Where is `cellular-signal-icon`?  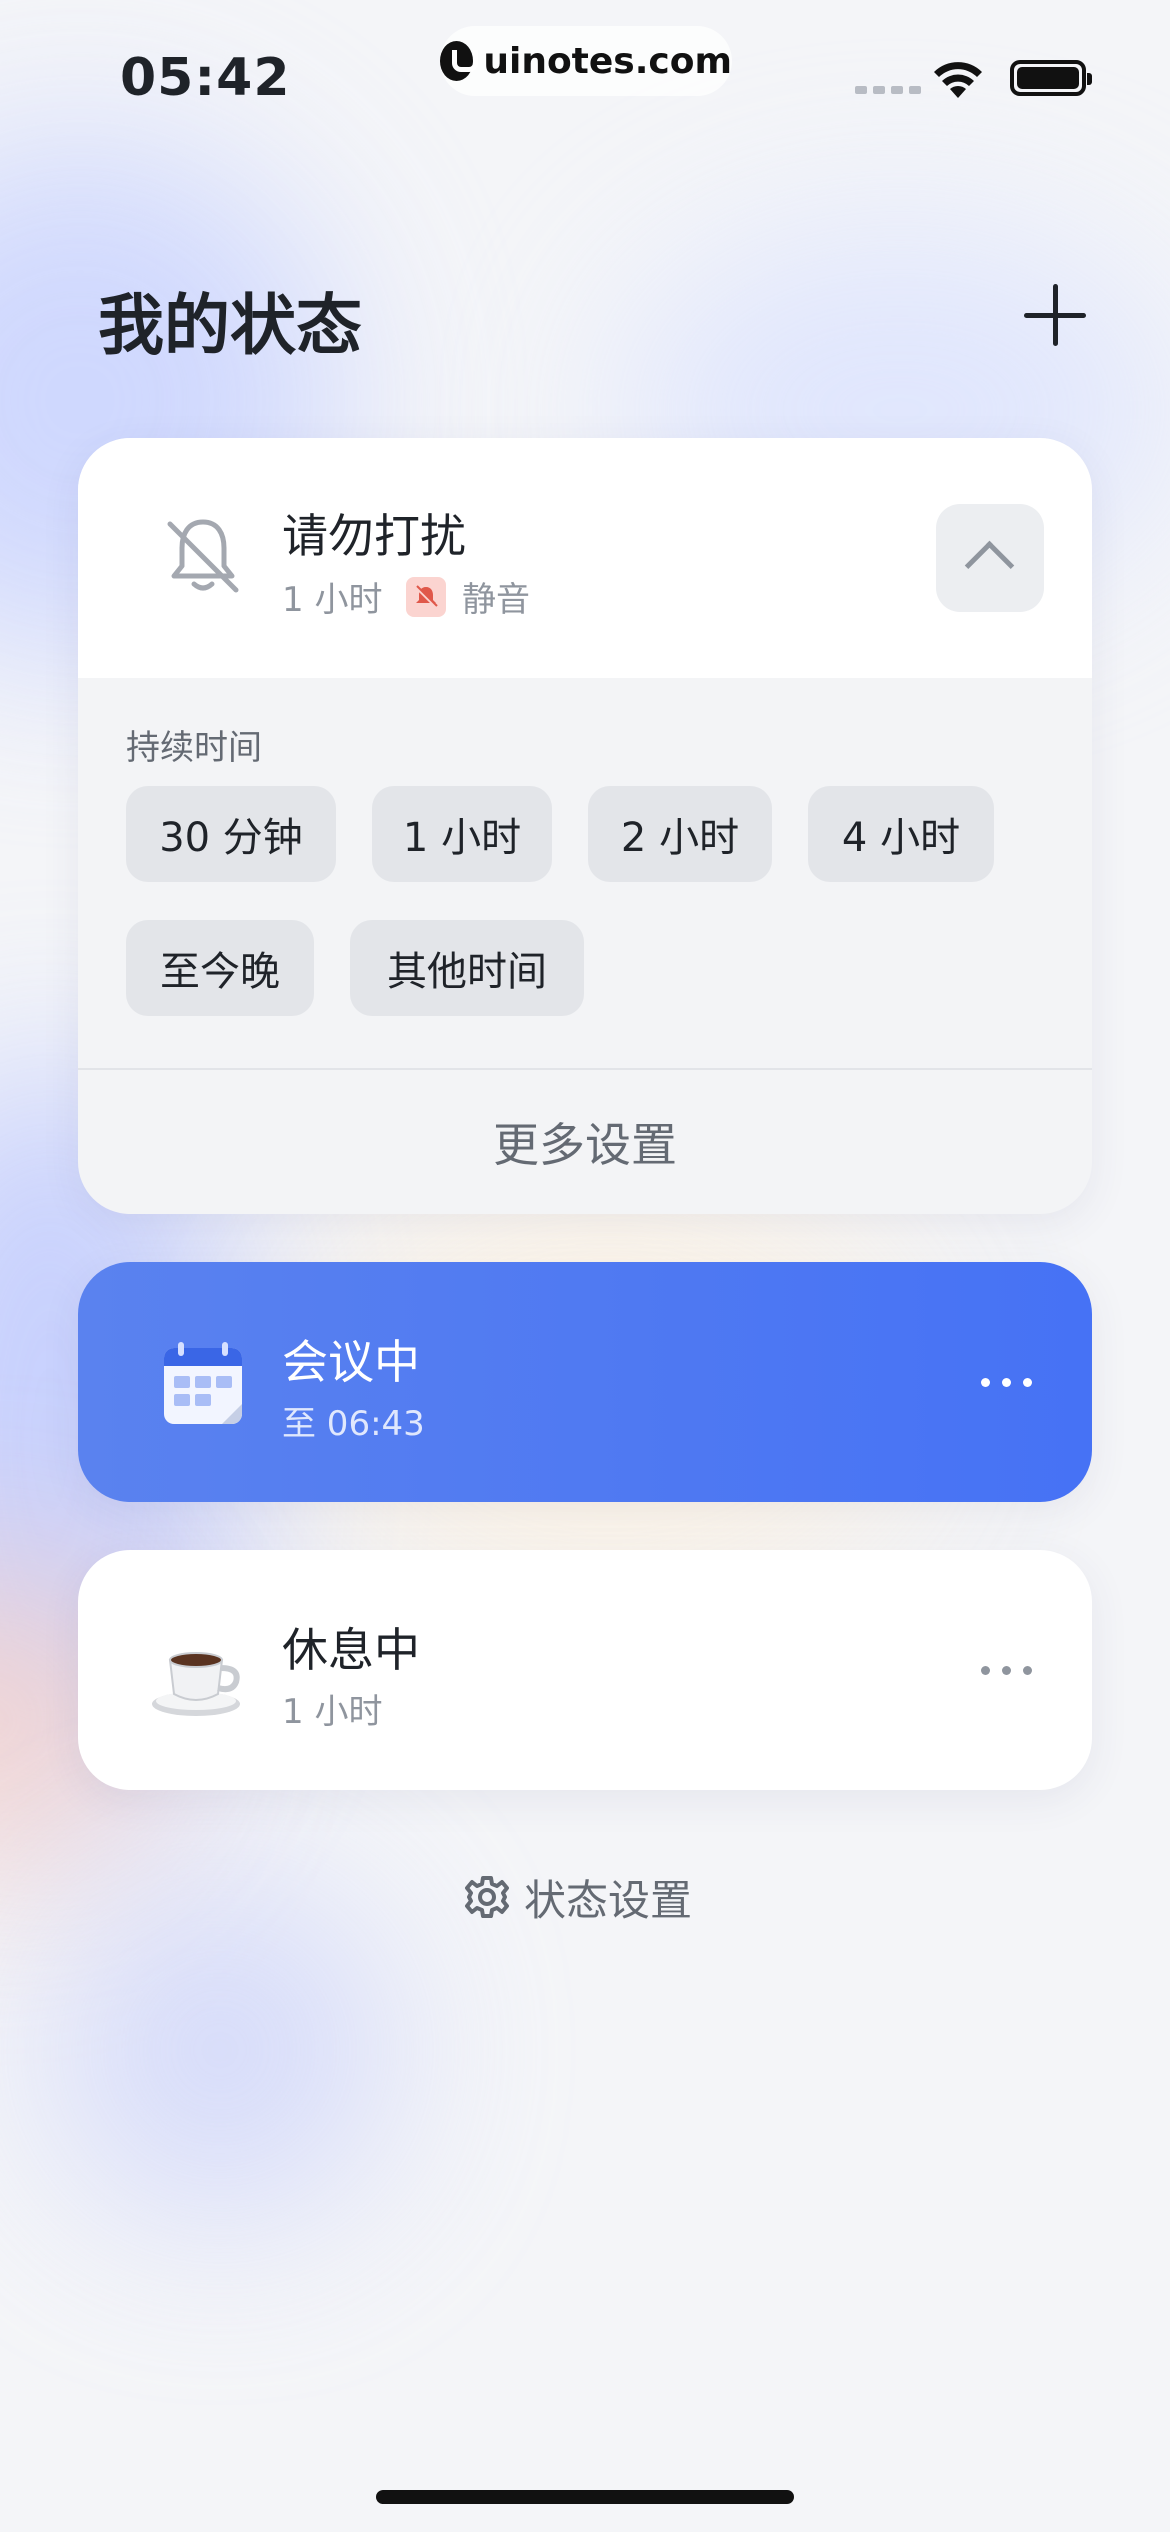
cellular-signal-icon is located at coordinates (888, 90).